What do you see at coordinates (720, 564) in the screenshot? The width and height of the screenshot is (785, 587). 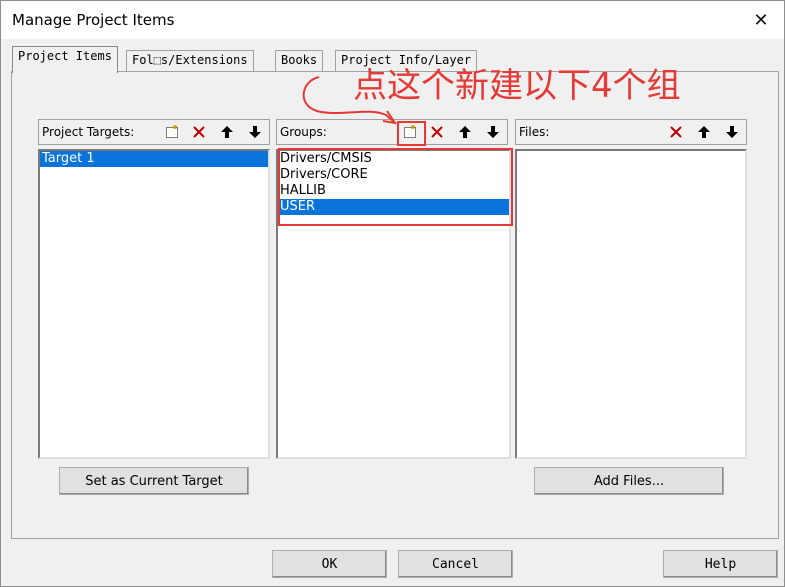 I see `help-button: Help` at bounding box center [720, 564].